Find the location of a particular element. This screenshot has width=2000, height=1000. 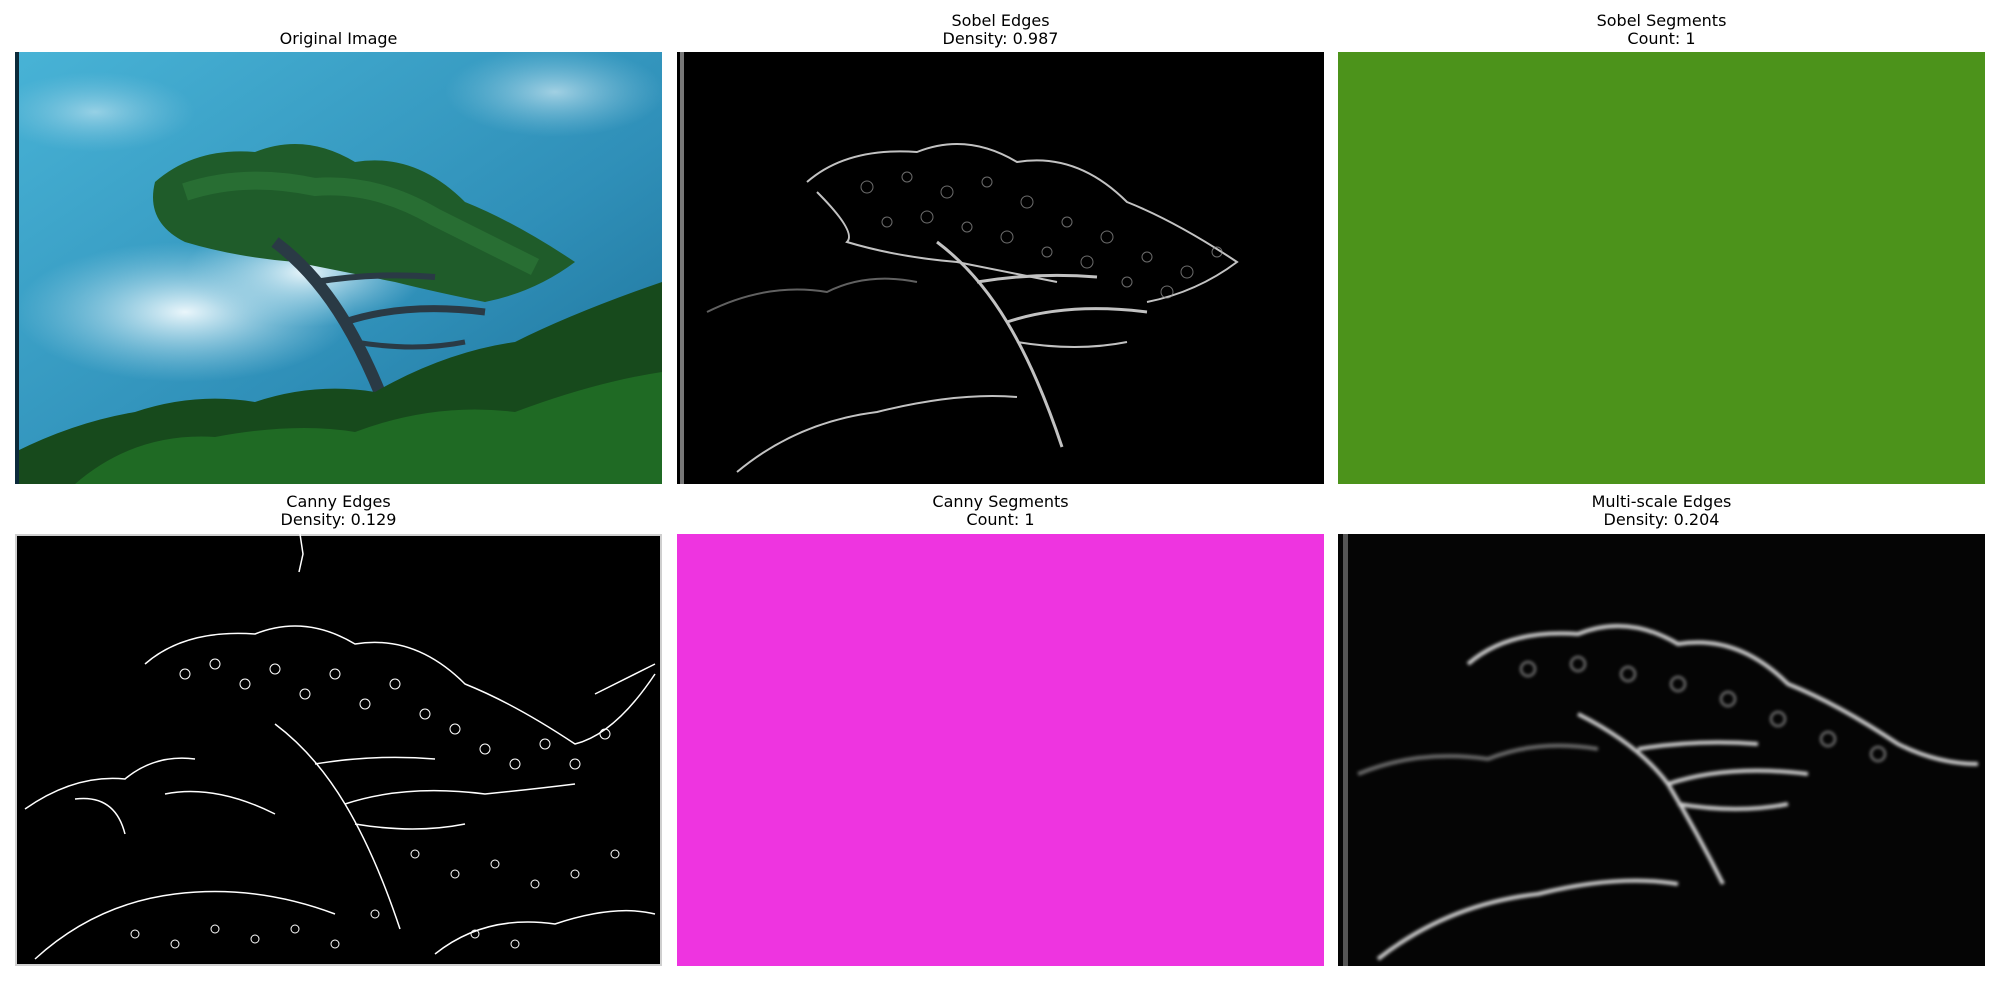

multiscale-edge-map is located at coordinates (1661, 750).